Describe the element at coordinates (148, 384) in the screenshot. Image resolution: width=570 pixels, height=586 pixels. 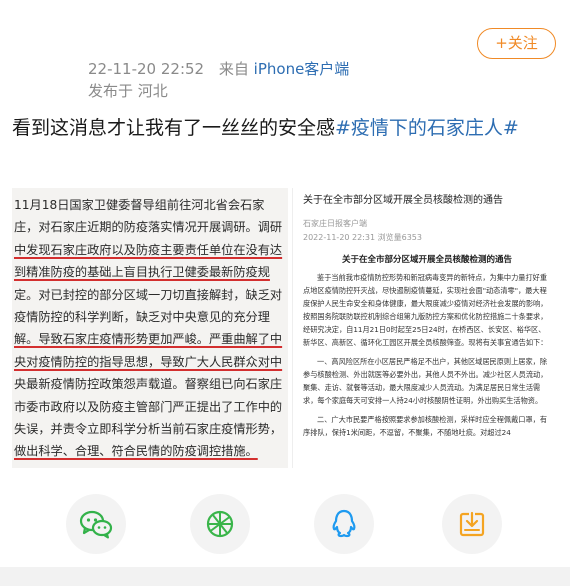
I see `image-left-line: 央最新疫情防控政策怨声载道。督察组已向石家庄` at that location.